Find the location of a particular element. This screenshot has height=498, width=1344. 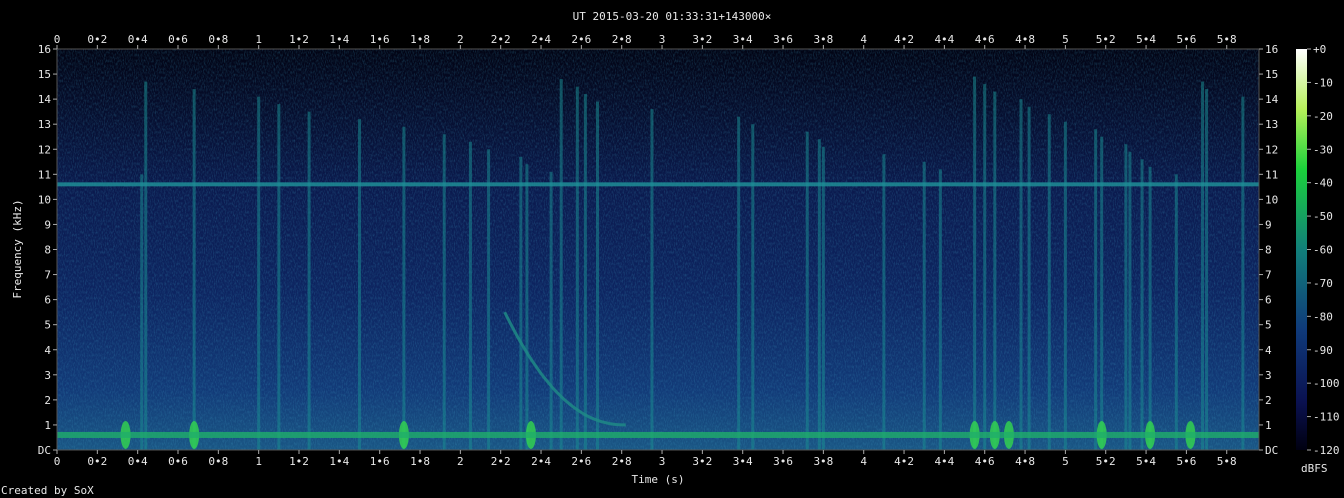

y-tick-label: DC is located at coordinates (44, 450).